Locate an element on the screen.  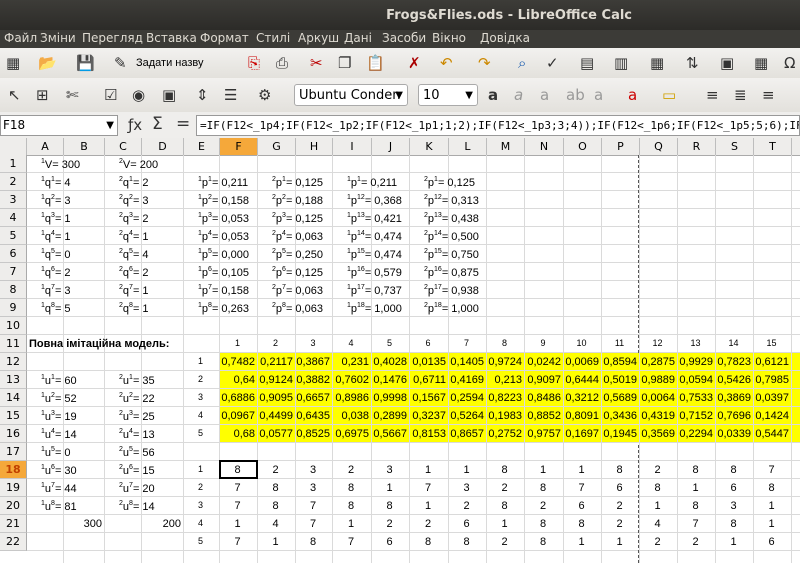
column-header-r: R is located at coordinates (697, 146).